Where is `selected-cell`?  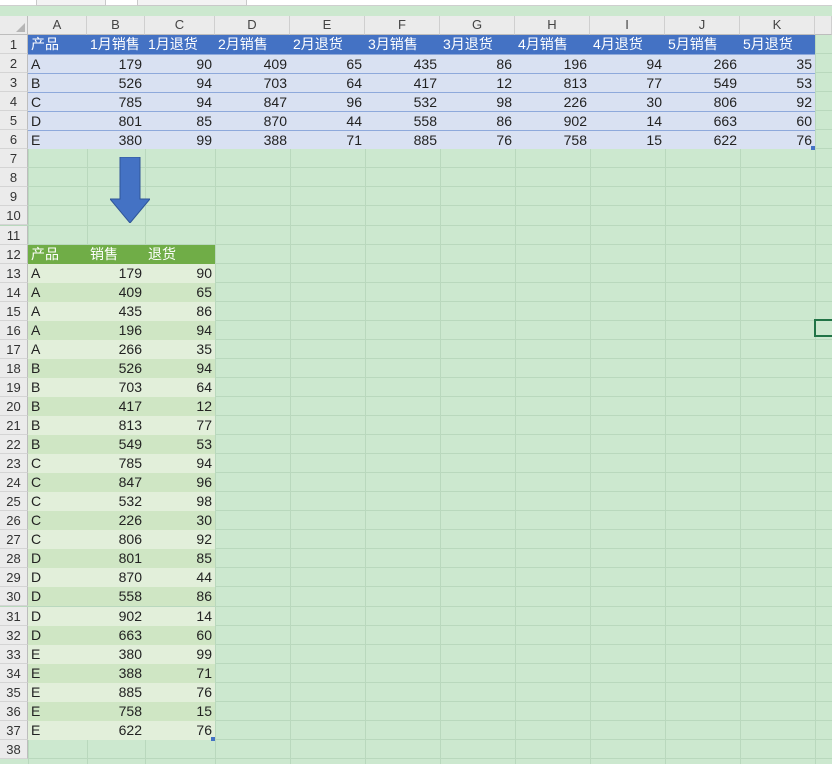
selected-cell is located at coordinates (823, 328).